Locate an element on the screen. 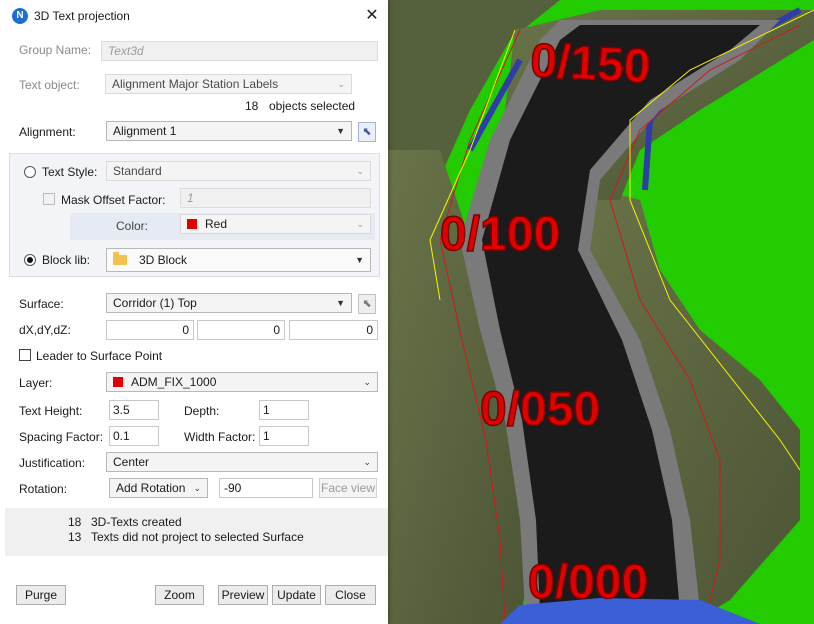  app-icon: N is located at coordinates (20, 16).